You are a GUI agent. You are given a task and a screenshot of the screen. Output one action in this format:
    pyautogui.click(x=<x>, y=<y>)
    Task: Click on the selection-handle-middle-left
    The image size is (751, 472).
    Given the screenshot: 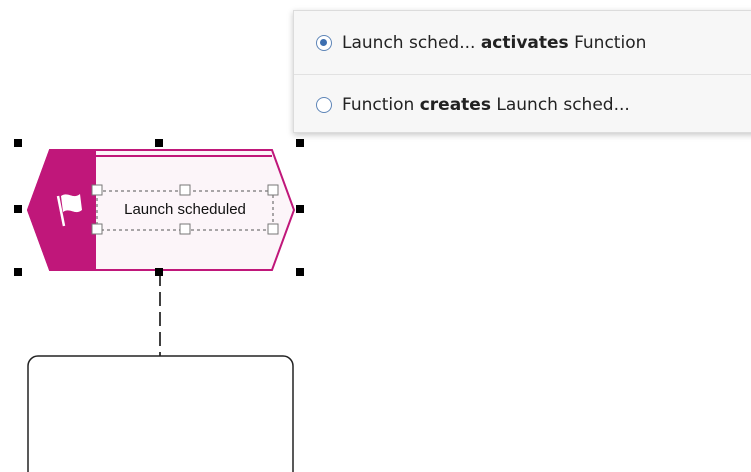 What is the action you would take?
    pyautogui.click(x=18, y=209)
    